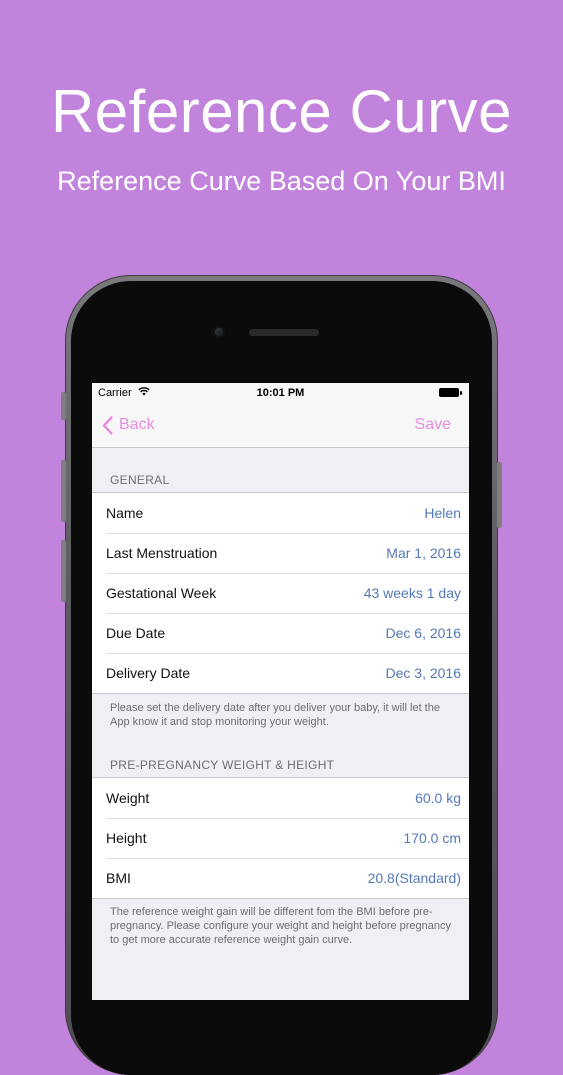 This screenshot has width=563, height=1075. What do you see at coordinates (222, 765) in the screenshot?
I see `section-header-prepregnancy: PRE-PREGNANCY WEIGHT & HEIGHT` at bounding box center [222, 765].